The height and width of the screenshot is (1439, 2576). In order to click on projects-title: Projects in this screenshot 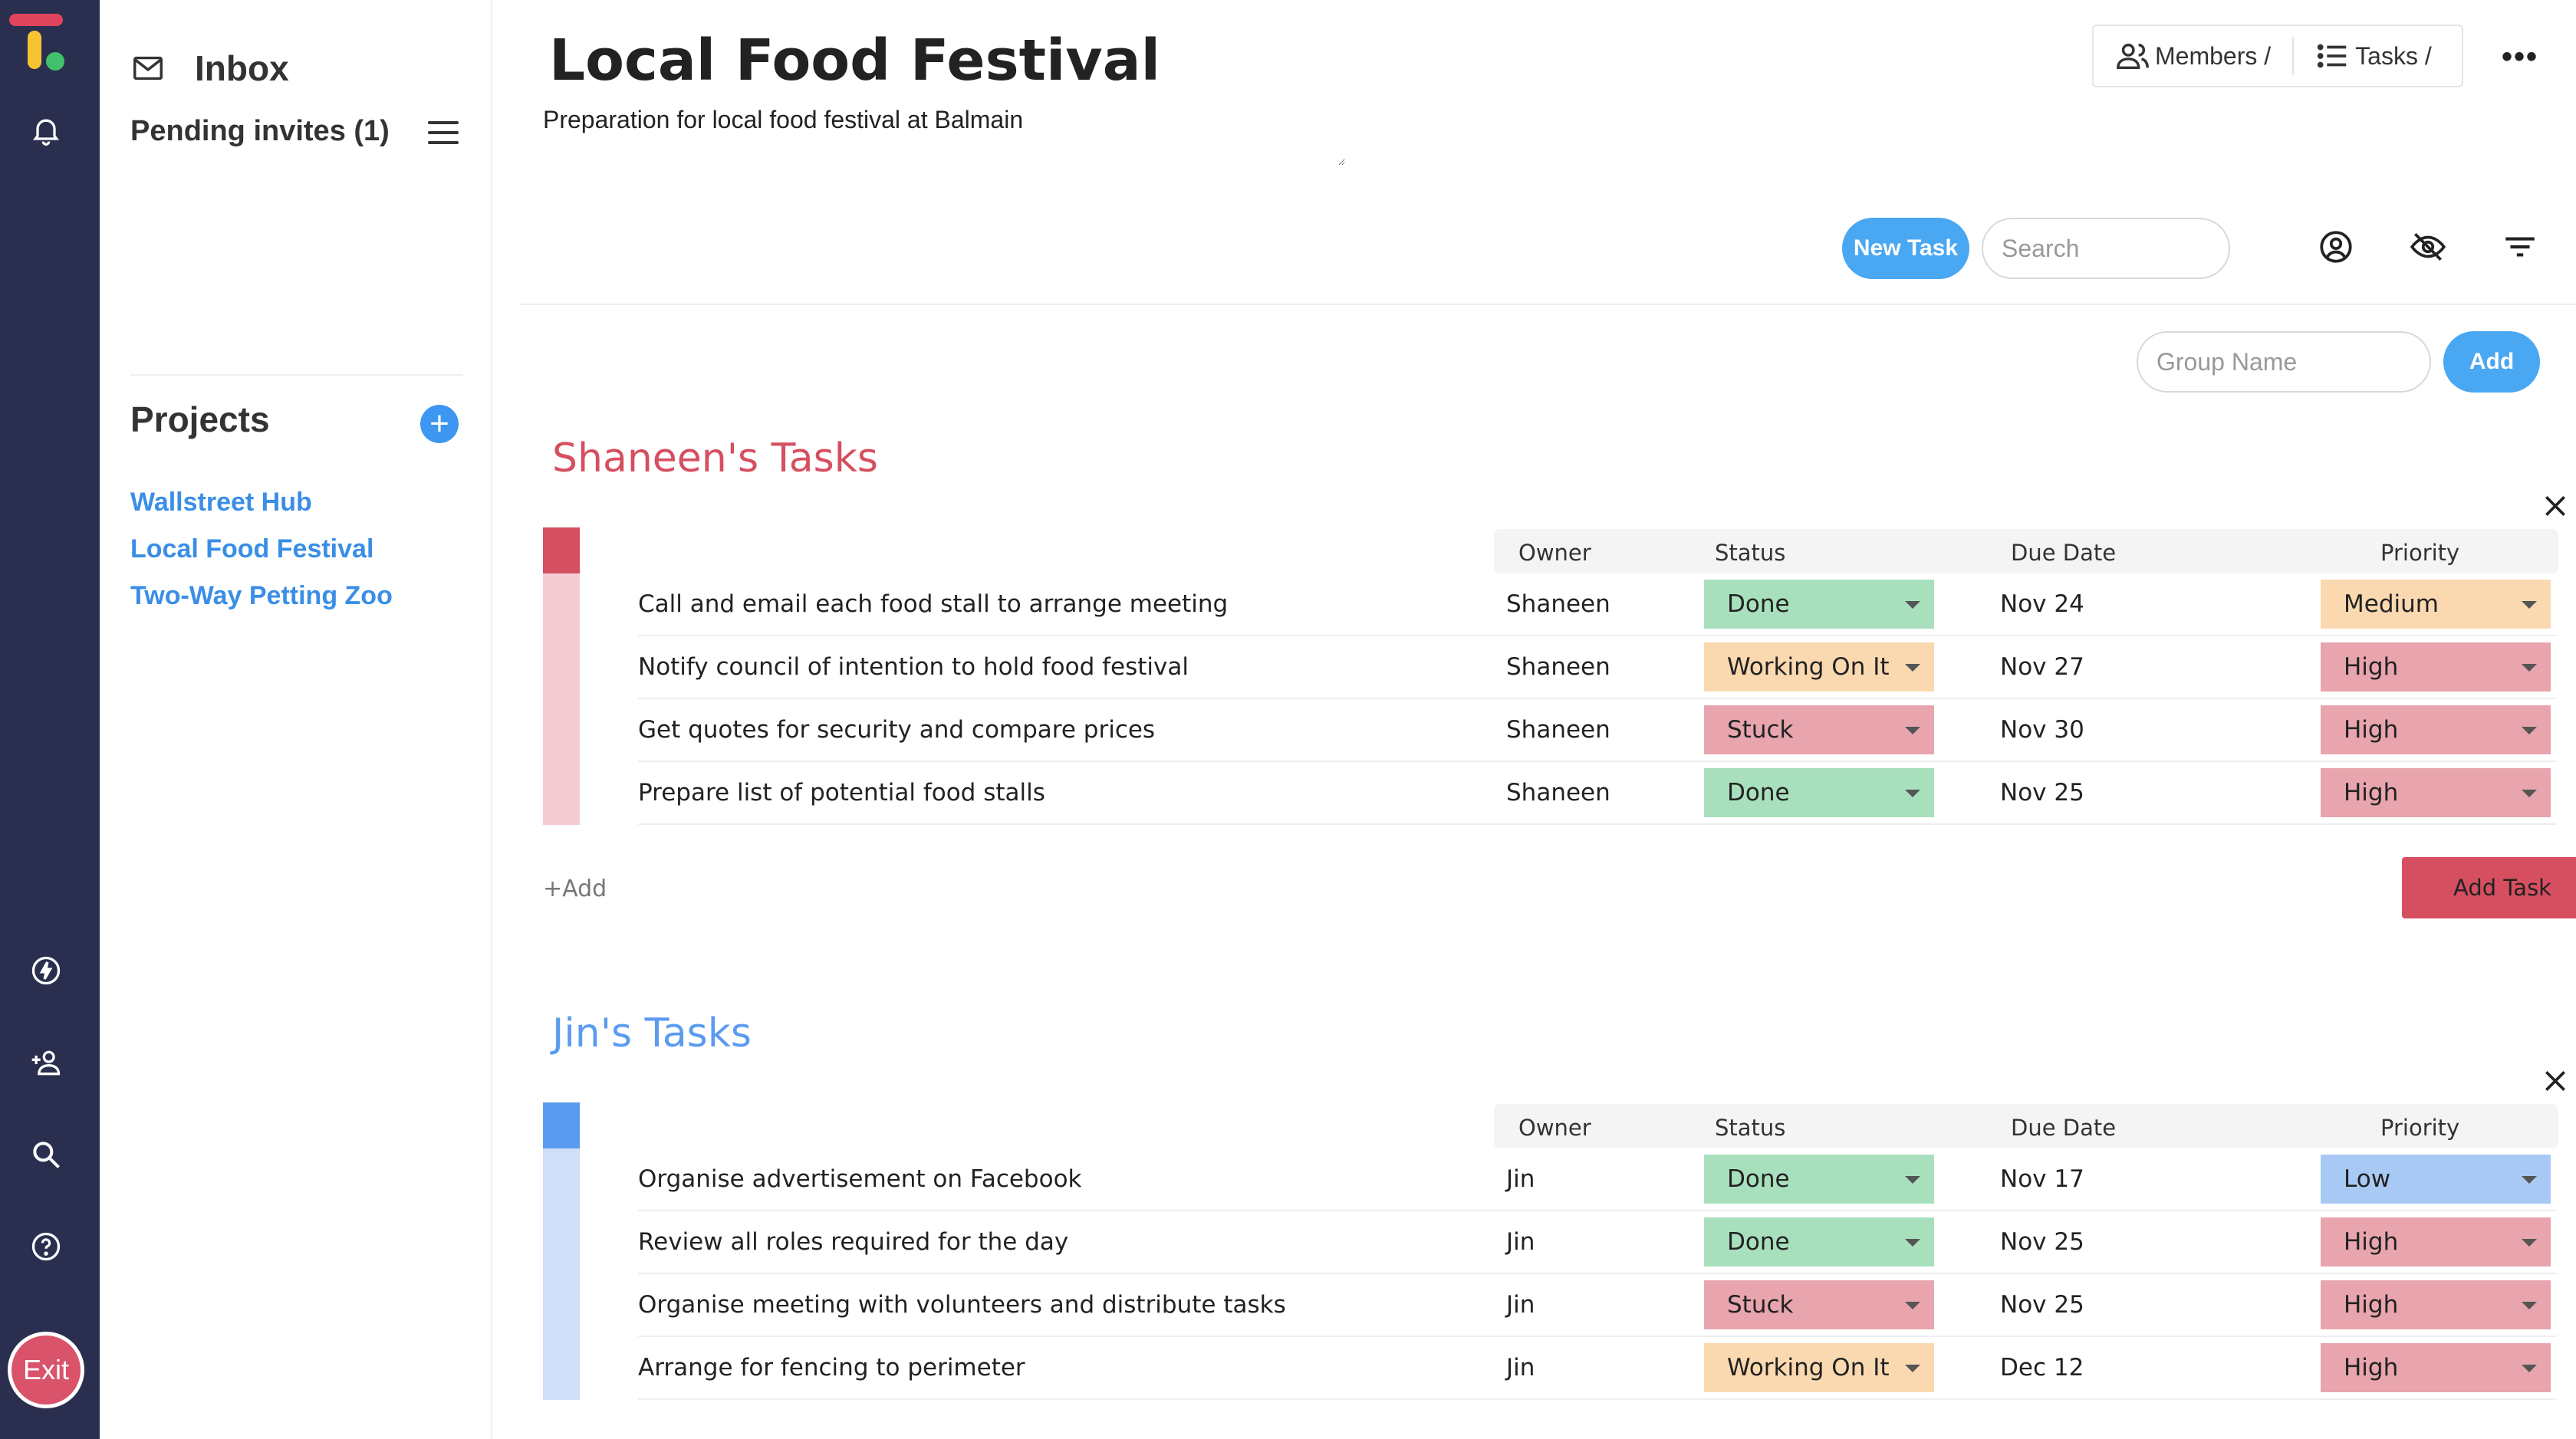, I will do `click(200, 419)`.